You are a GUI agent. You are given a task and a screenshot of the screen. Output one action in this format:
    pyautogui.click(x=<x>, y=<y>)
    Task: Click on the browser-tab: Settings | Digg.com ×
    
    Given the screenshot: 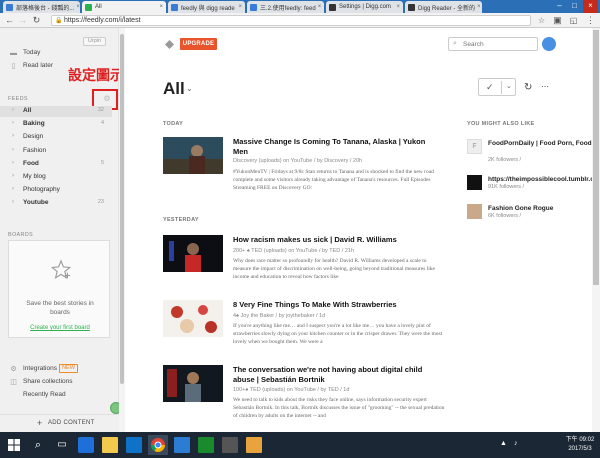 What is the action you would take?
    pyautogui.click(x=364, y=7)
    